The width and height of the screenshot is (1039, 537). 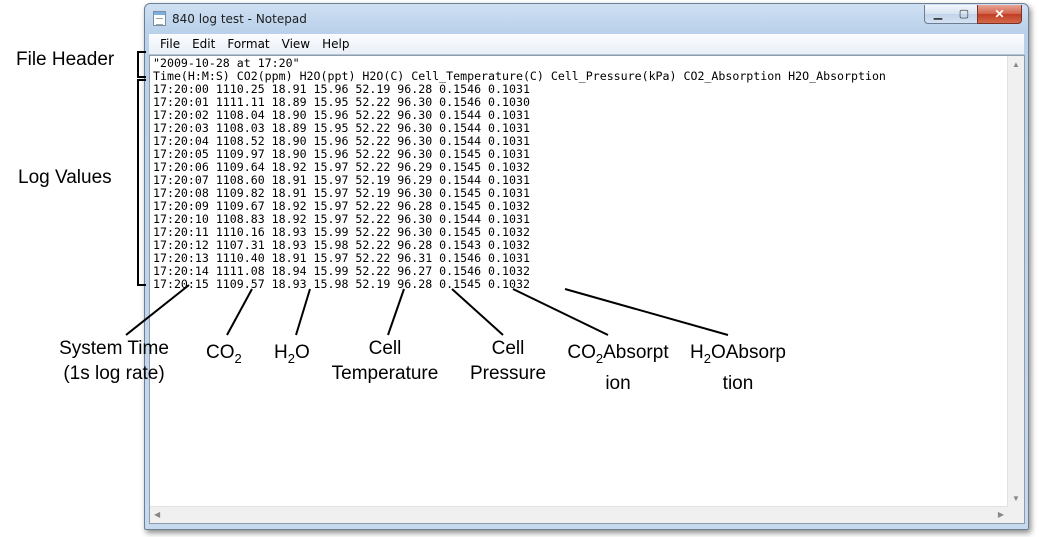 What do you see at coordinates (560, 312) in the screenshot?
I see `pointer-co2-absorption` at bounding box center [560, 312].